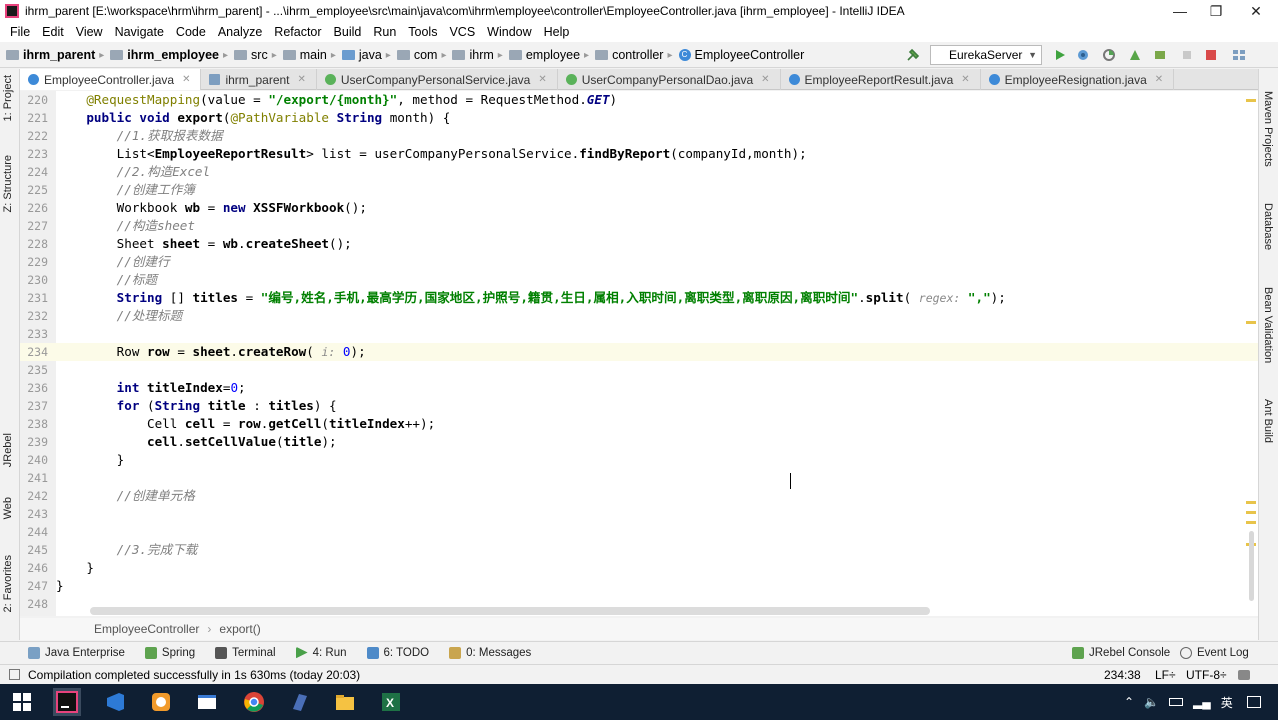 The height and width of the screenshot is (720, 1278). What do you see at coordinates (1268, 129) in the screenshot?
I see `maven-projects-tool-tab: Maven Projects` at bounding box center [1268, 129].